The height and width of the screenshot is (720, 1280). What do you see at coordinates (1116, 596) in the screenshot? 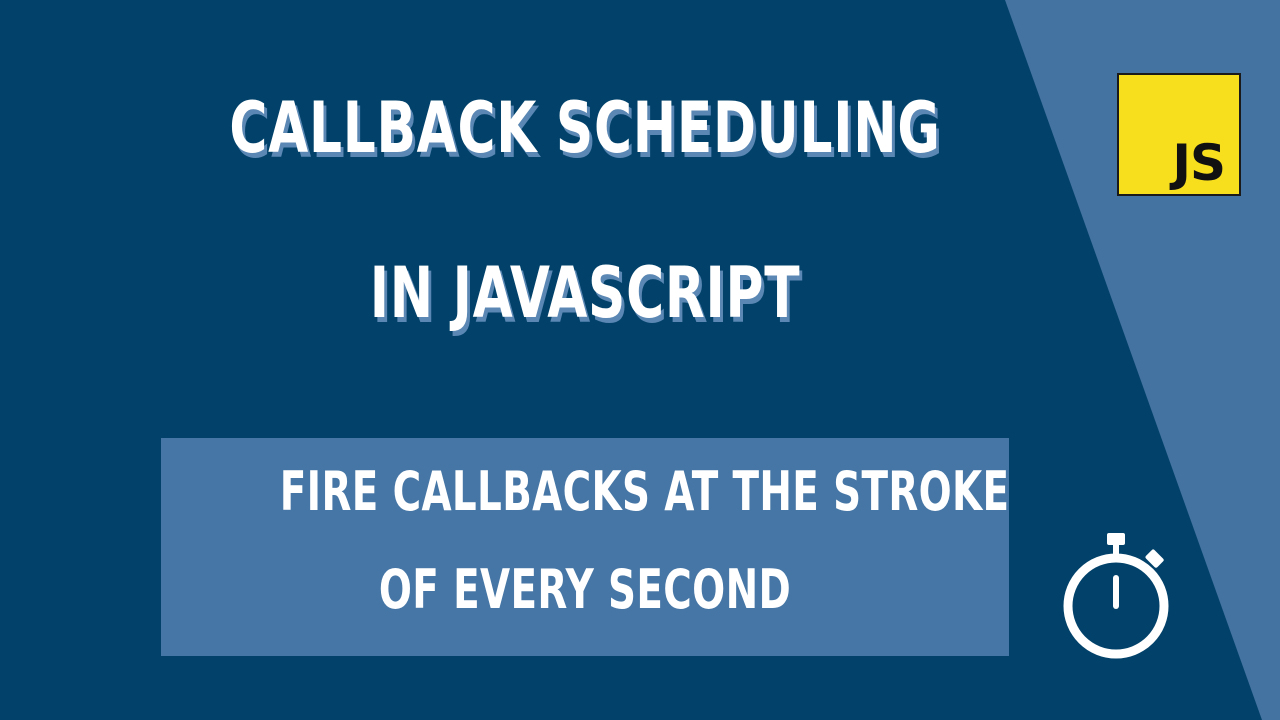
I see `stopwatch-icon` at bounding box center [1116, 596].